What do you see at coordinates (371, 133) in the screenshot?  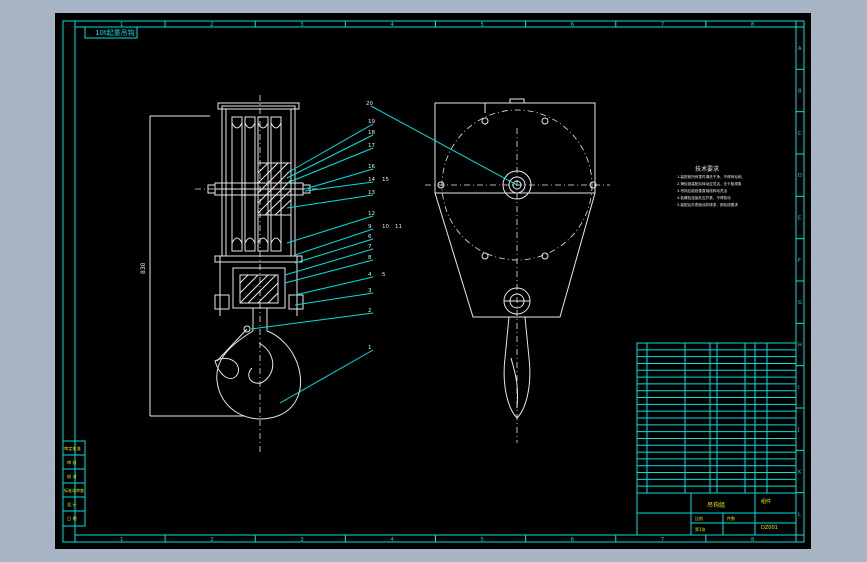 I see `callout-label: 18` at bounding box center [371, 133].